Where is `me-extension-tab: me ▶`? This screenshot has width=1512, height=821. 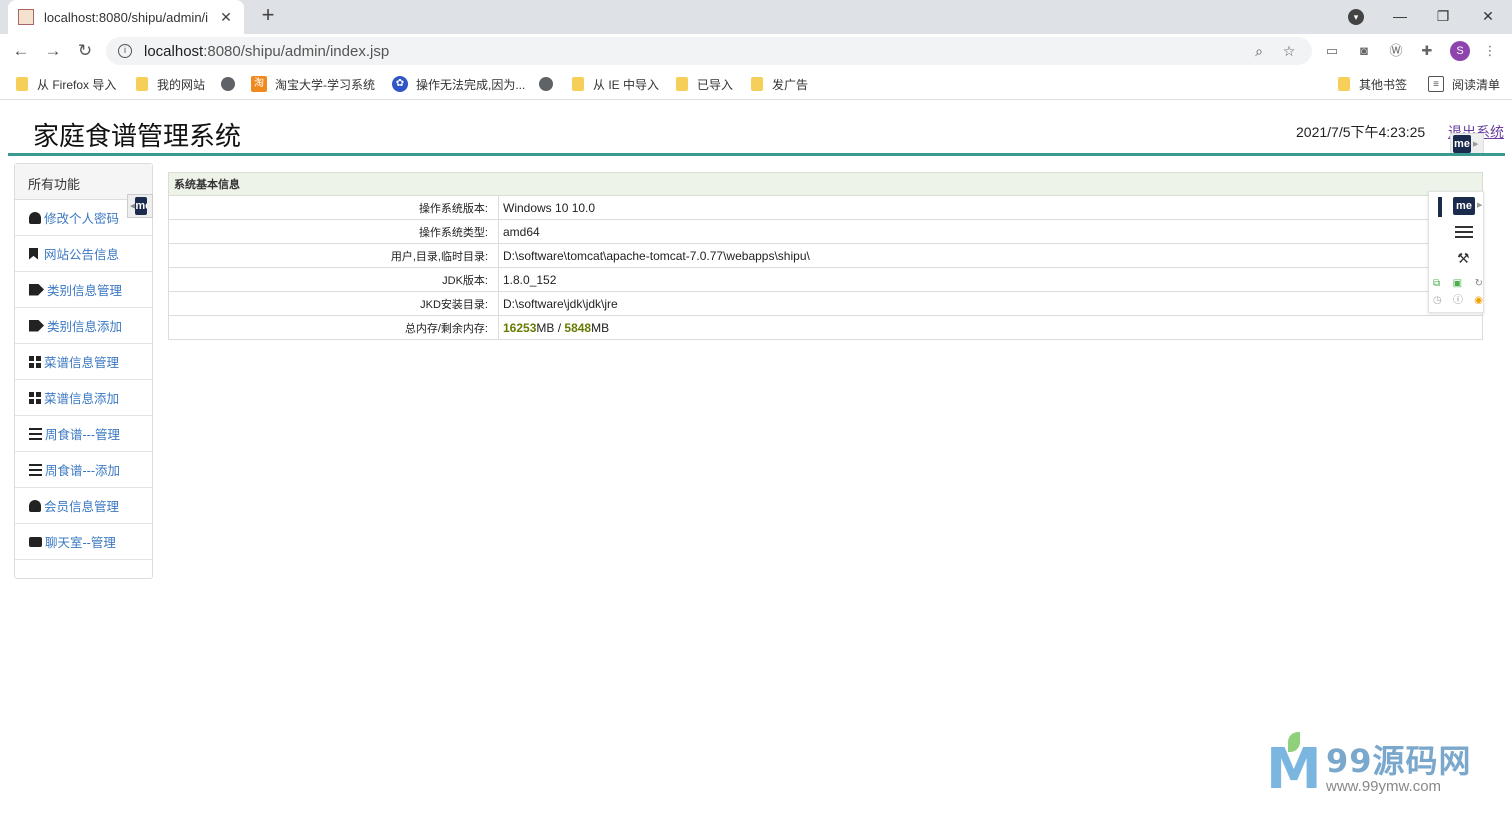 me-extension-tab: me ▶ is located at coordinates (1467, 144).